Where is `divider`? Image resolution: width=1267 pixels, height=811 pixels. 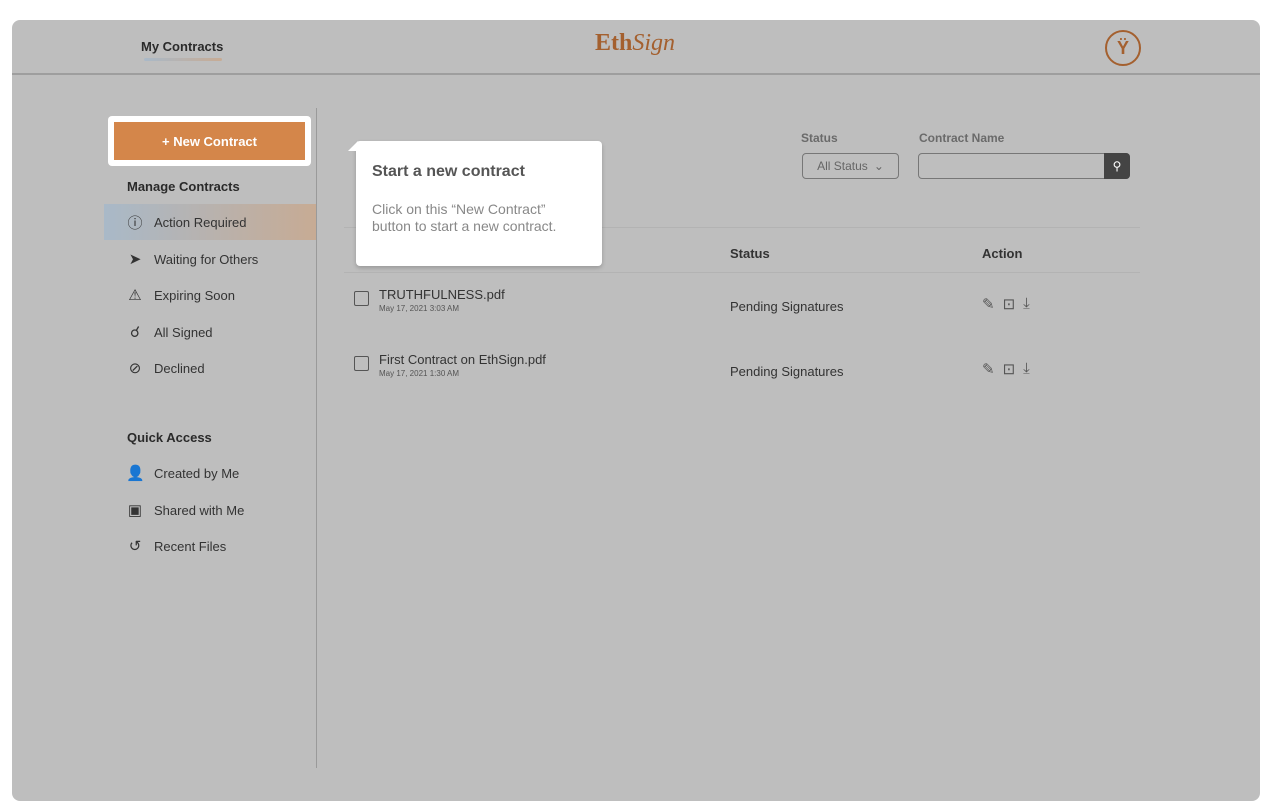 divider is located at coordinates (742, 272).